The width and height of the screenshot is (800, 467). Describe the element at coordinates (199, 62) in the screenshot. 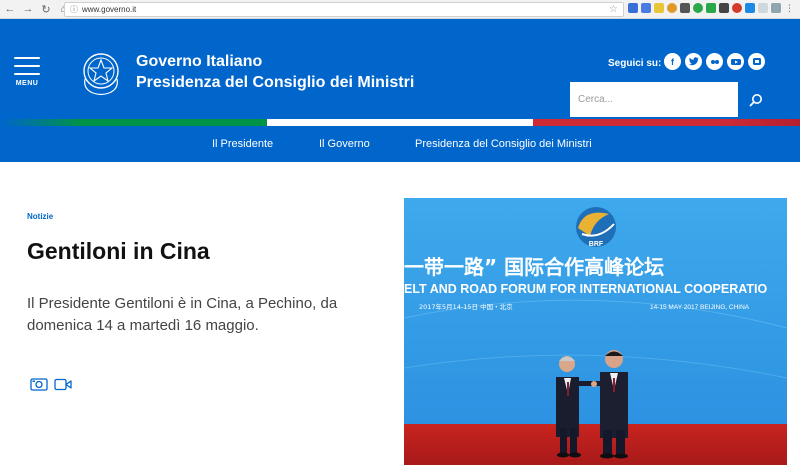

I see `brand-title: Governo Italiano` at that location.